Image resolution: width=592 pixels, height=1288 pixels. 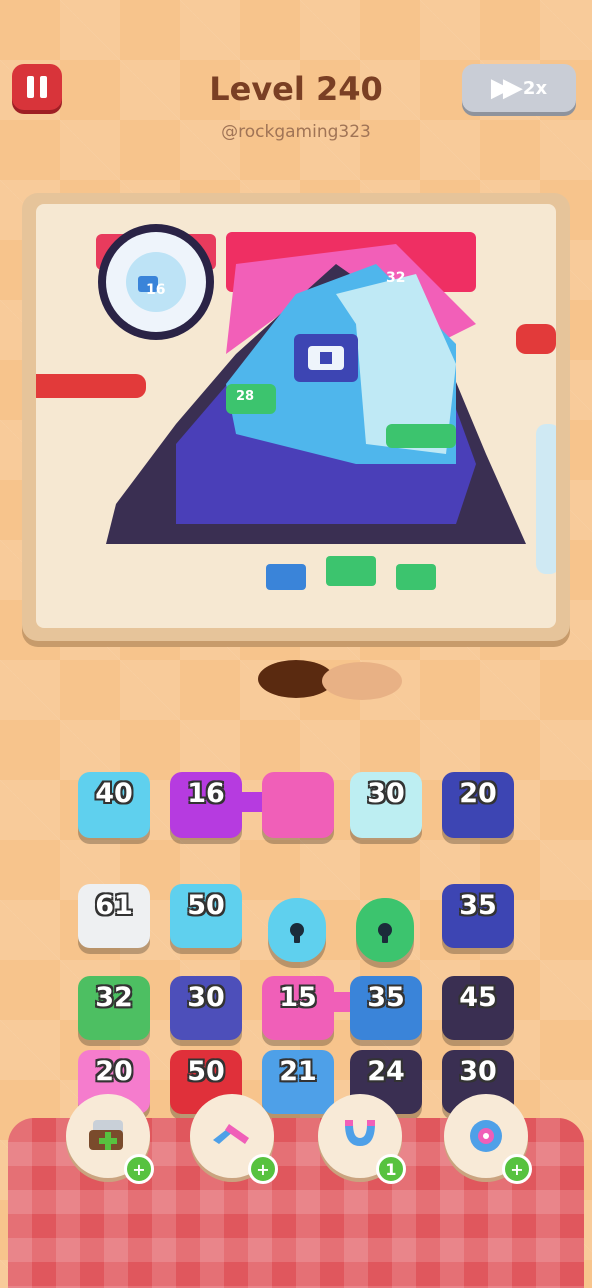 I want to click on tile-value: 24, so click(x=386, y=1071).